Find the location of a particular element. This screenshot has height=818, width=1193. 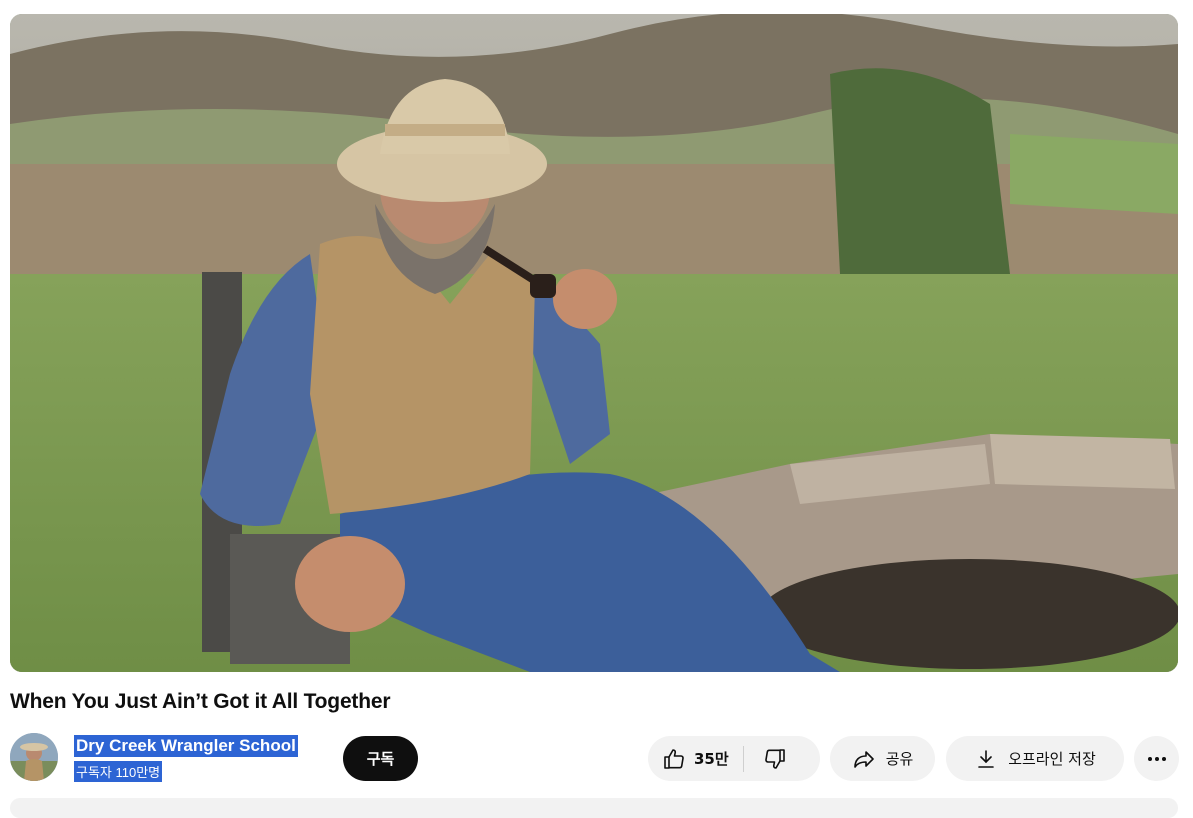

like-count: 35만 is located at coordinates (711, 759).